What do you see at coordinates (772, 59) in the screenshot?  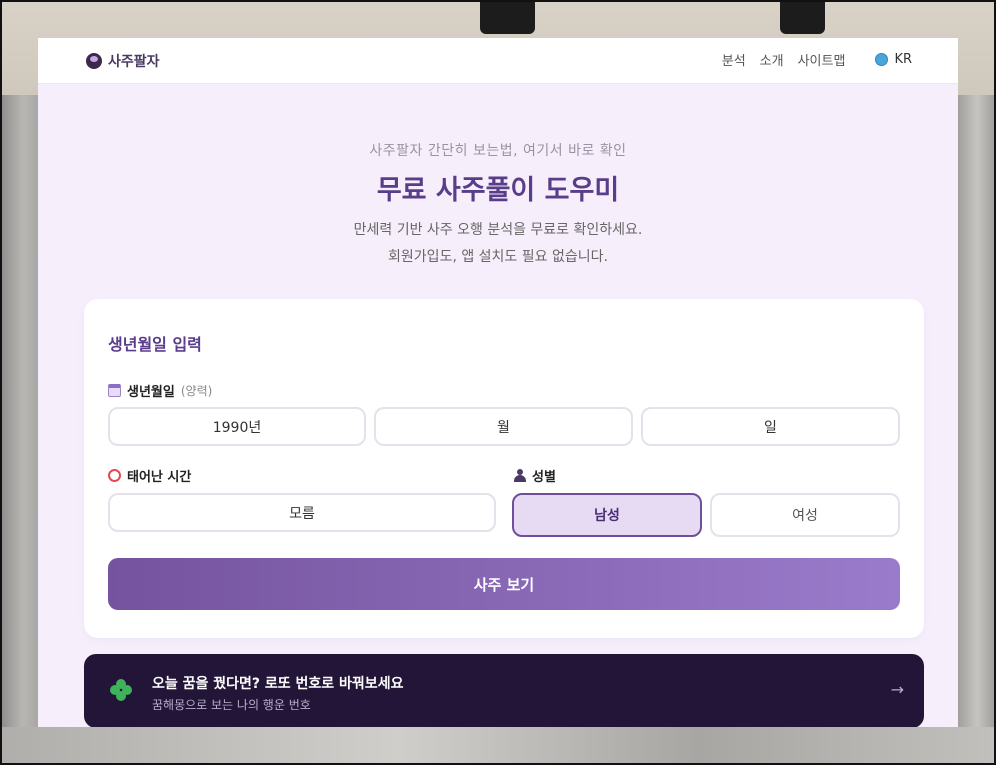 I see `nav-link-about: 소개` at bounding box center [772, 59].